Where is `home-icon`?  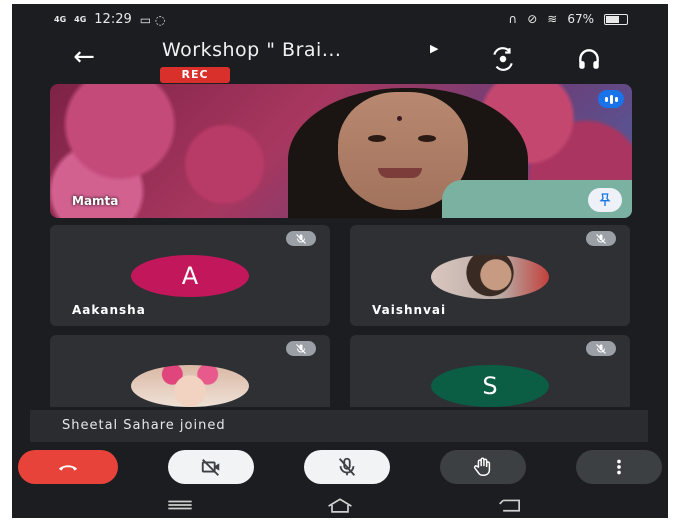
home-icon is located at coordinates (340, 505).